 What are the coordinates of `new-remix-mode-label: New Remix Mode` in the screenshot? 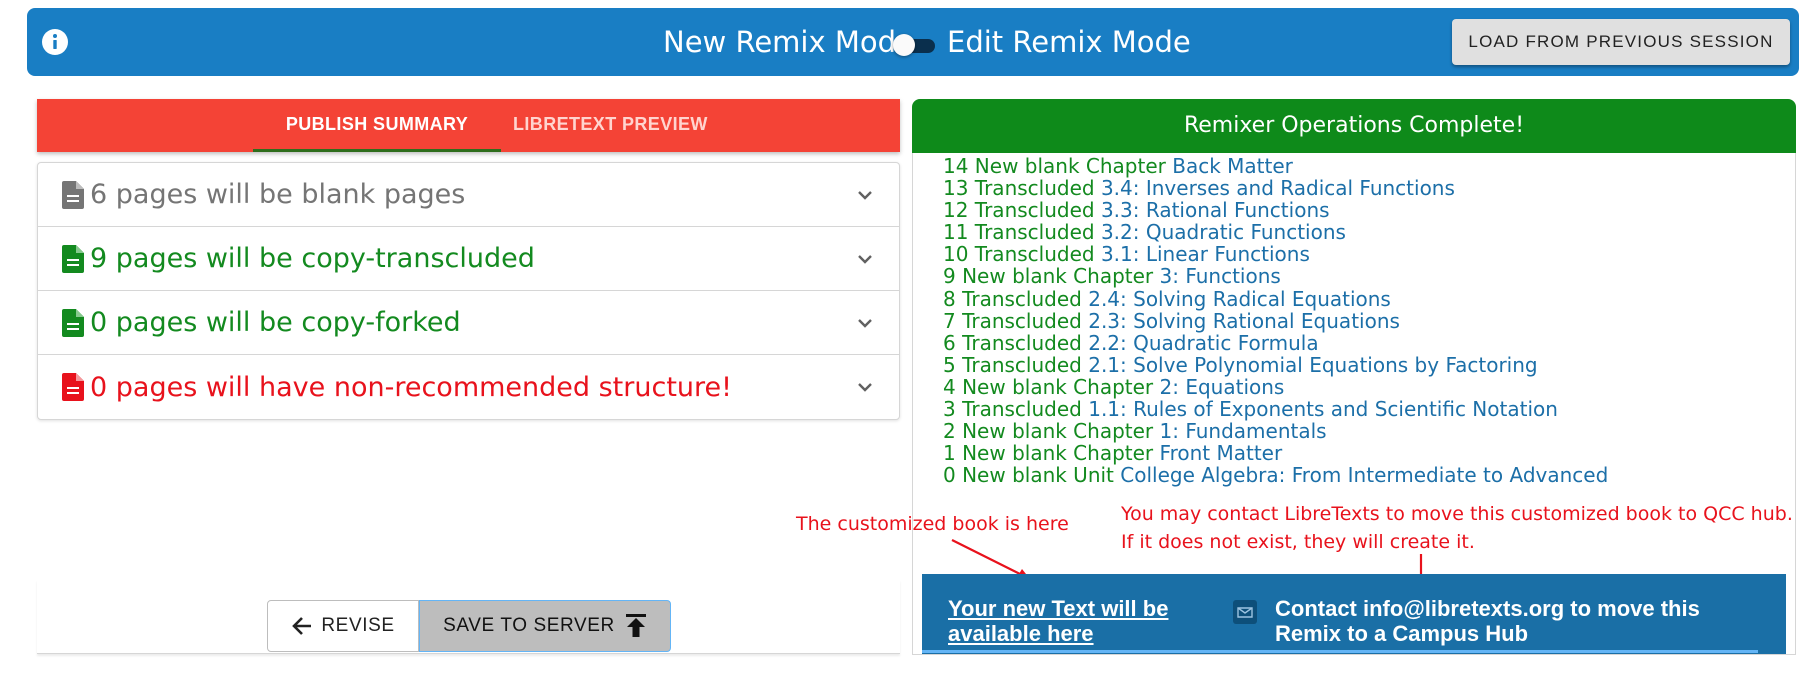 It's located at (788, 42).